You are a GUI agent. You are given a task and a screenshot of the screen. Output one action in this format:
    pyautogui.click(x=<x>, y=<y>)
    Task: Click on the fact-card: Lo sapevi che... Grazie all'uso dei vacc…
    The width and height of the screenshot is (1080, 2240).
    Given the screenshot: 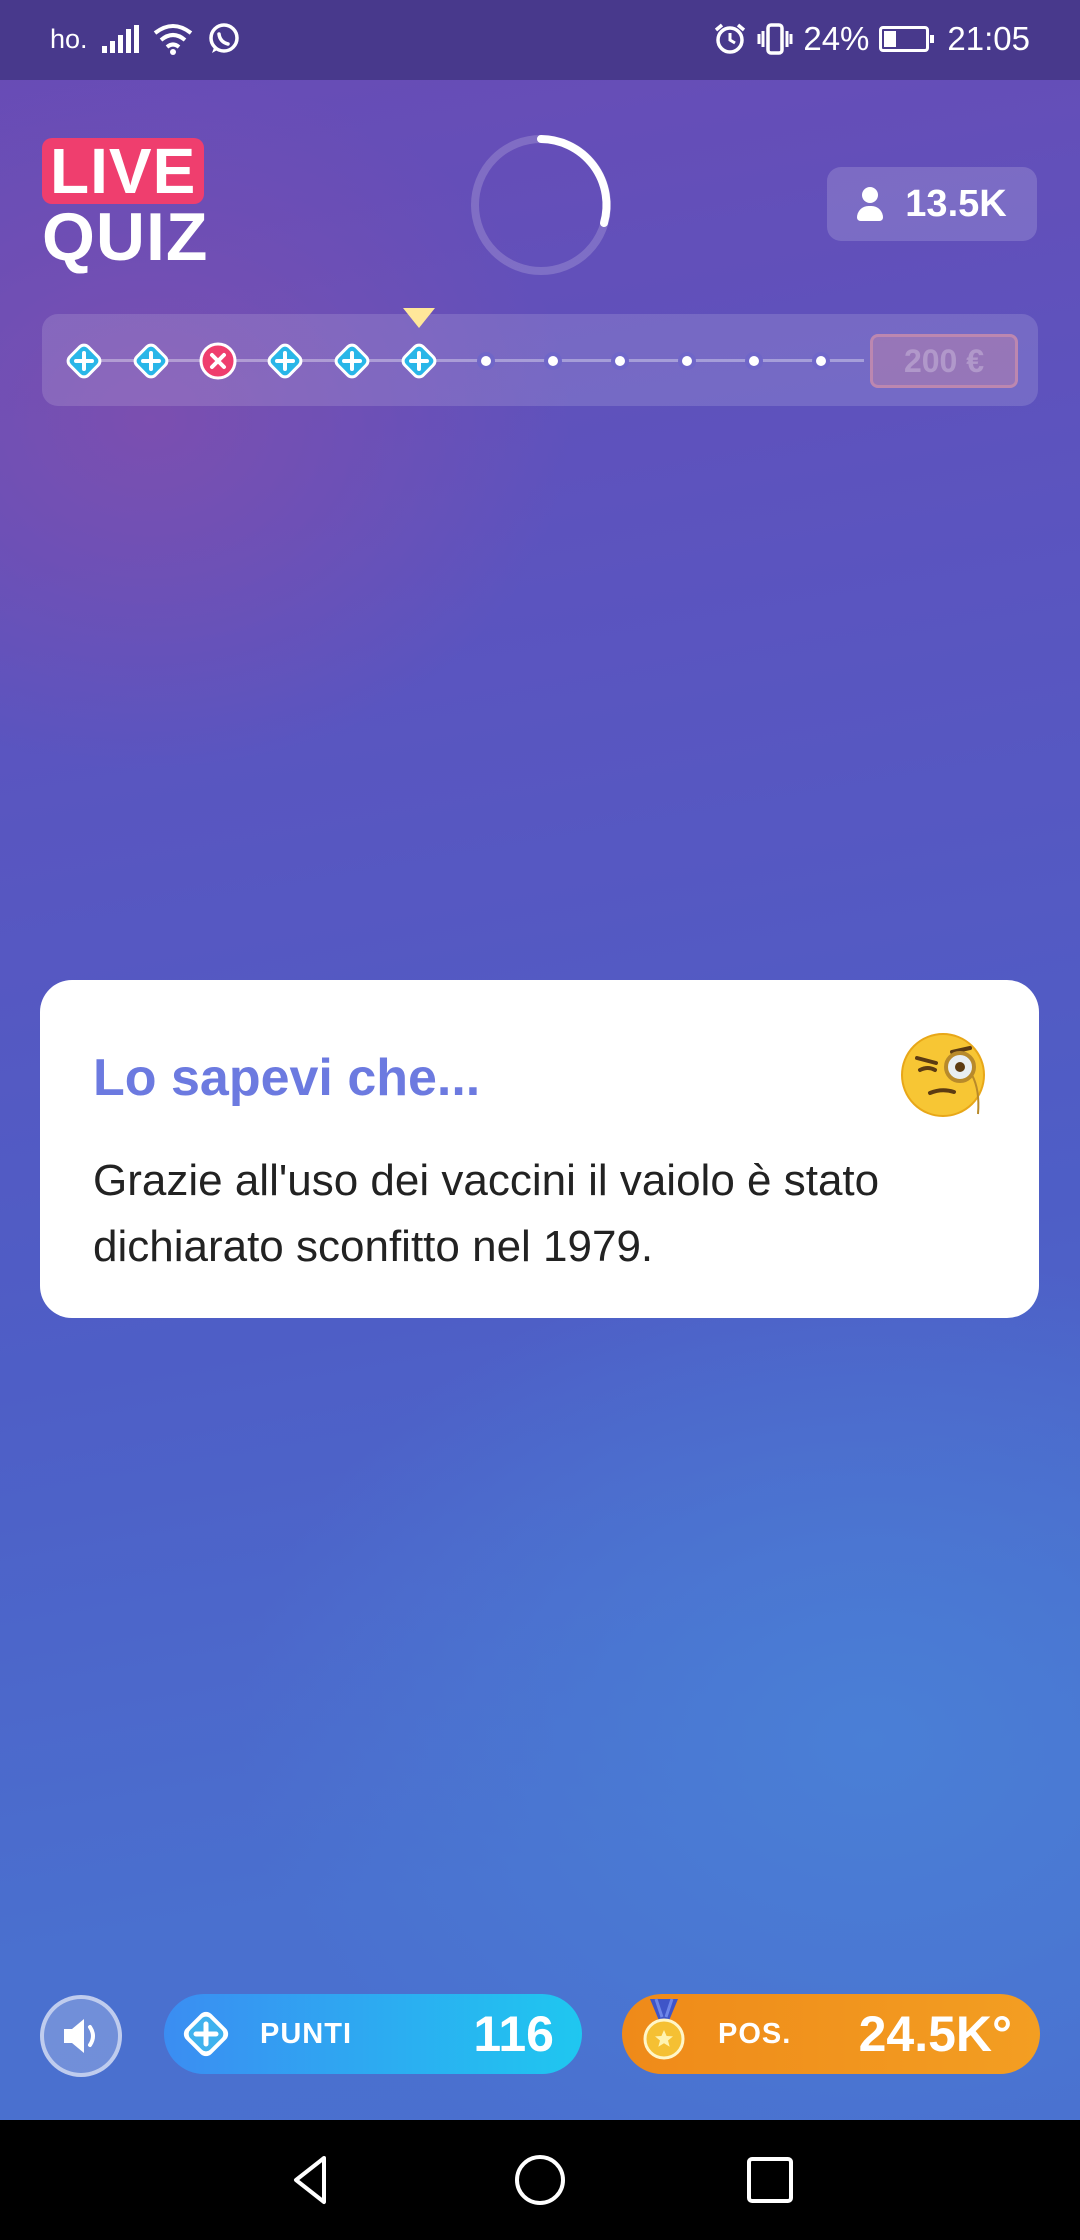 What is the action you would take?
    pyautogui.click(x=539, y=1149)
    